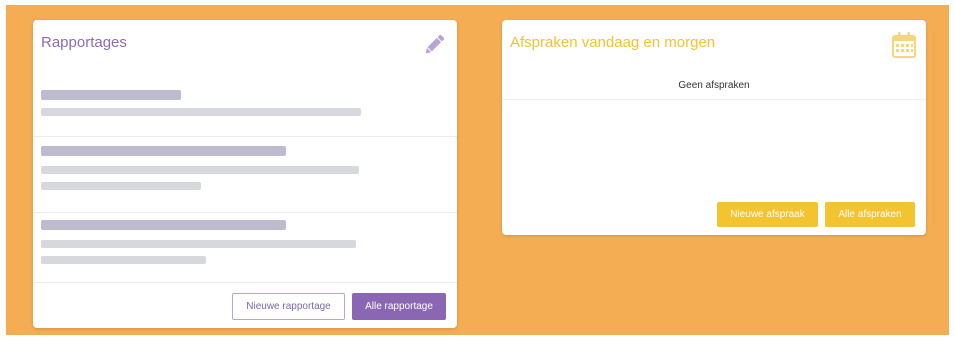 The image size is (955, 338). What do you see at coordinates (84, 42) in the screenshot?
I see `reports-title: Rapportages` at bounding box center [84, 42].